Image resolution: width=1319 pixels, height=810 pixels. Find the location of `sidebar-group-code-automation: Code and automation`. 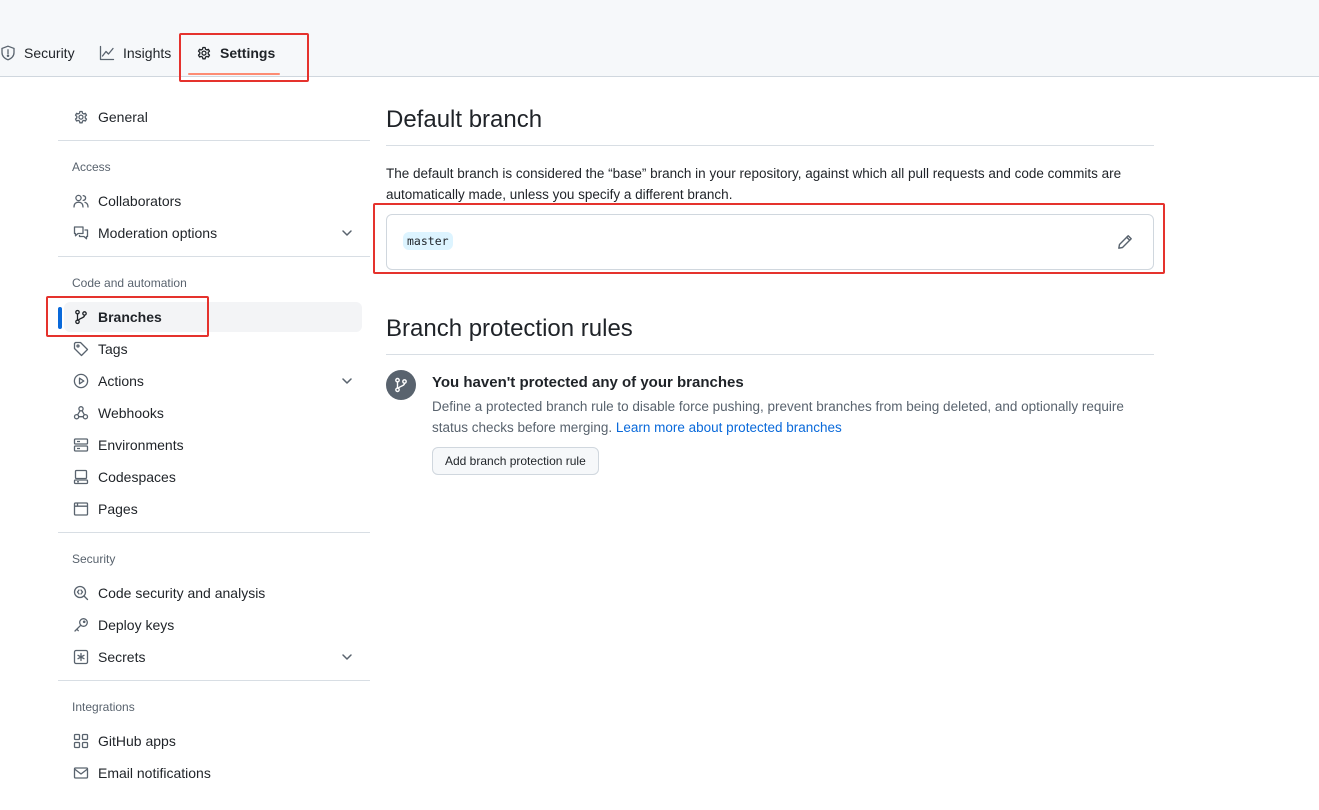

sidebar-group-code-automation: Code and automation is located at coordinates (129, 283).